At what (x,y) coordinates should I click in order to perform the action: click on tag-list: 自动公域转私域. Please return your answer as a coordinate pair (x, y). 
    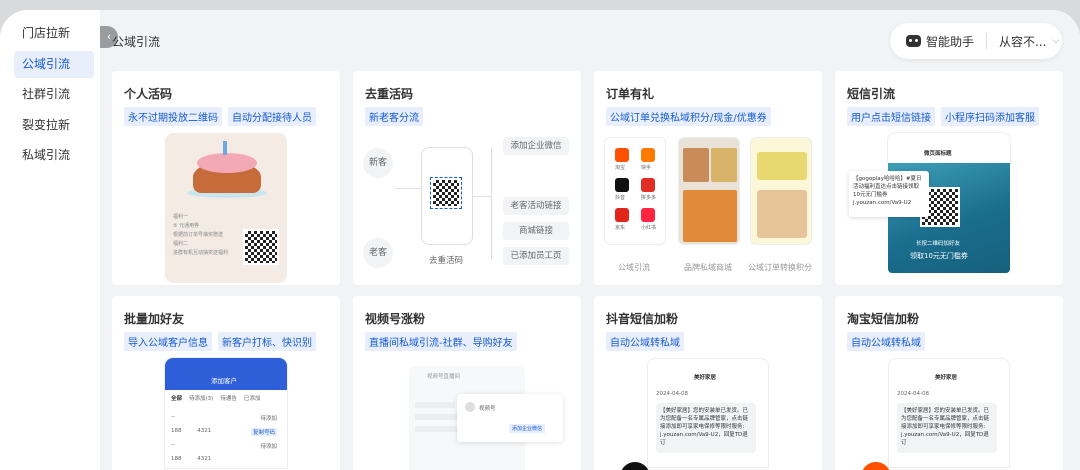
    Looking at the image, I should click on (645, 341).